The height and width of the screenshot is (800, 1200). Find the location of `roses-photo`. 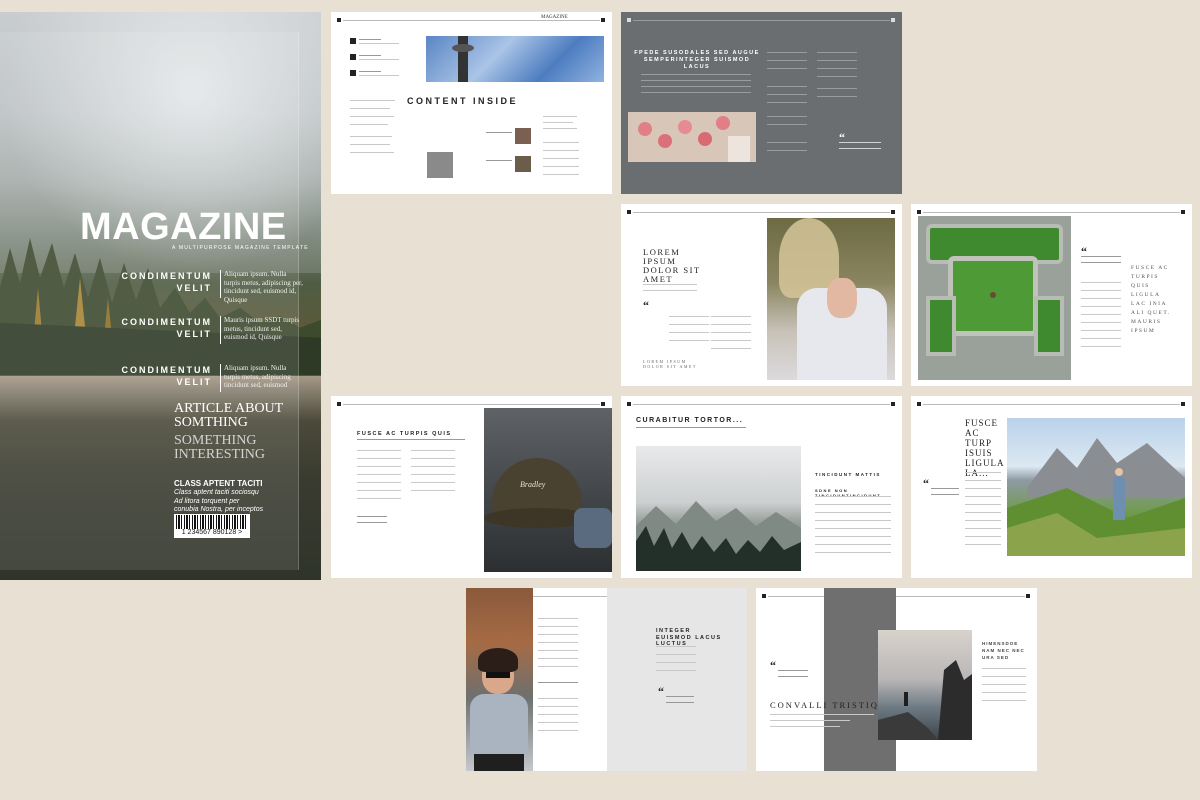

roses-photo is located at coordinates (692, 137).